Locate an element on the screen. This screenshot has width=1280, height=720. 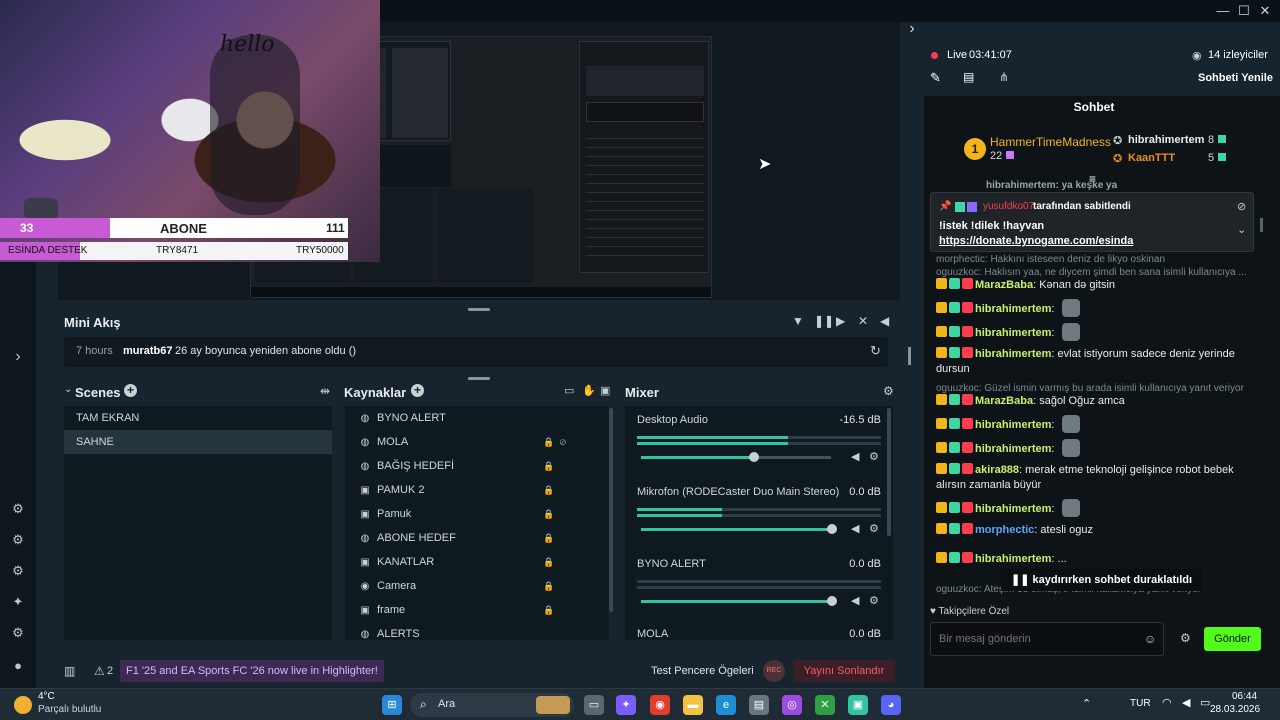
source-item: ◍ BYNO ALERT is located at coordinates (477, 418).